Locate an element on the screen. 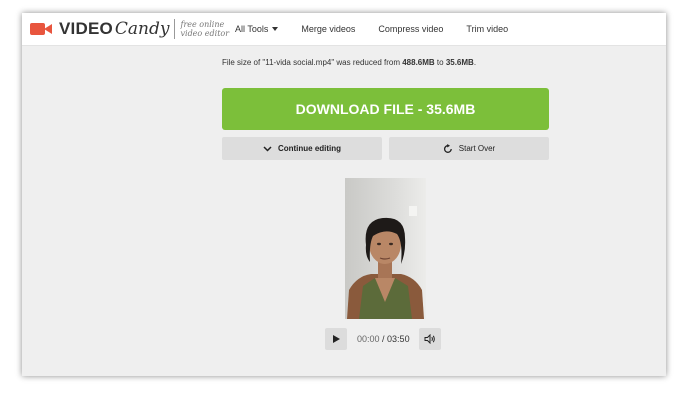 This screenshot has width=700, height=400. logo-candy-text: Candy is located at coordinates (142, 29).